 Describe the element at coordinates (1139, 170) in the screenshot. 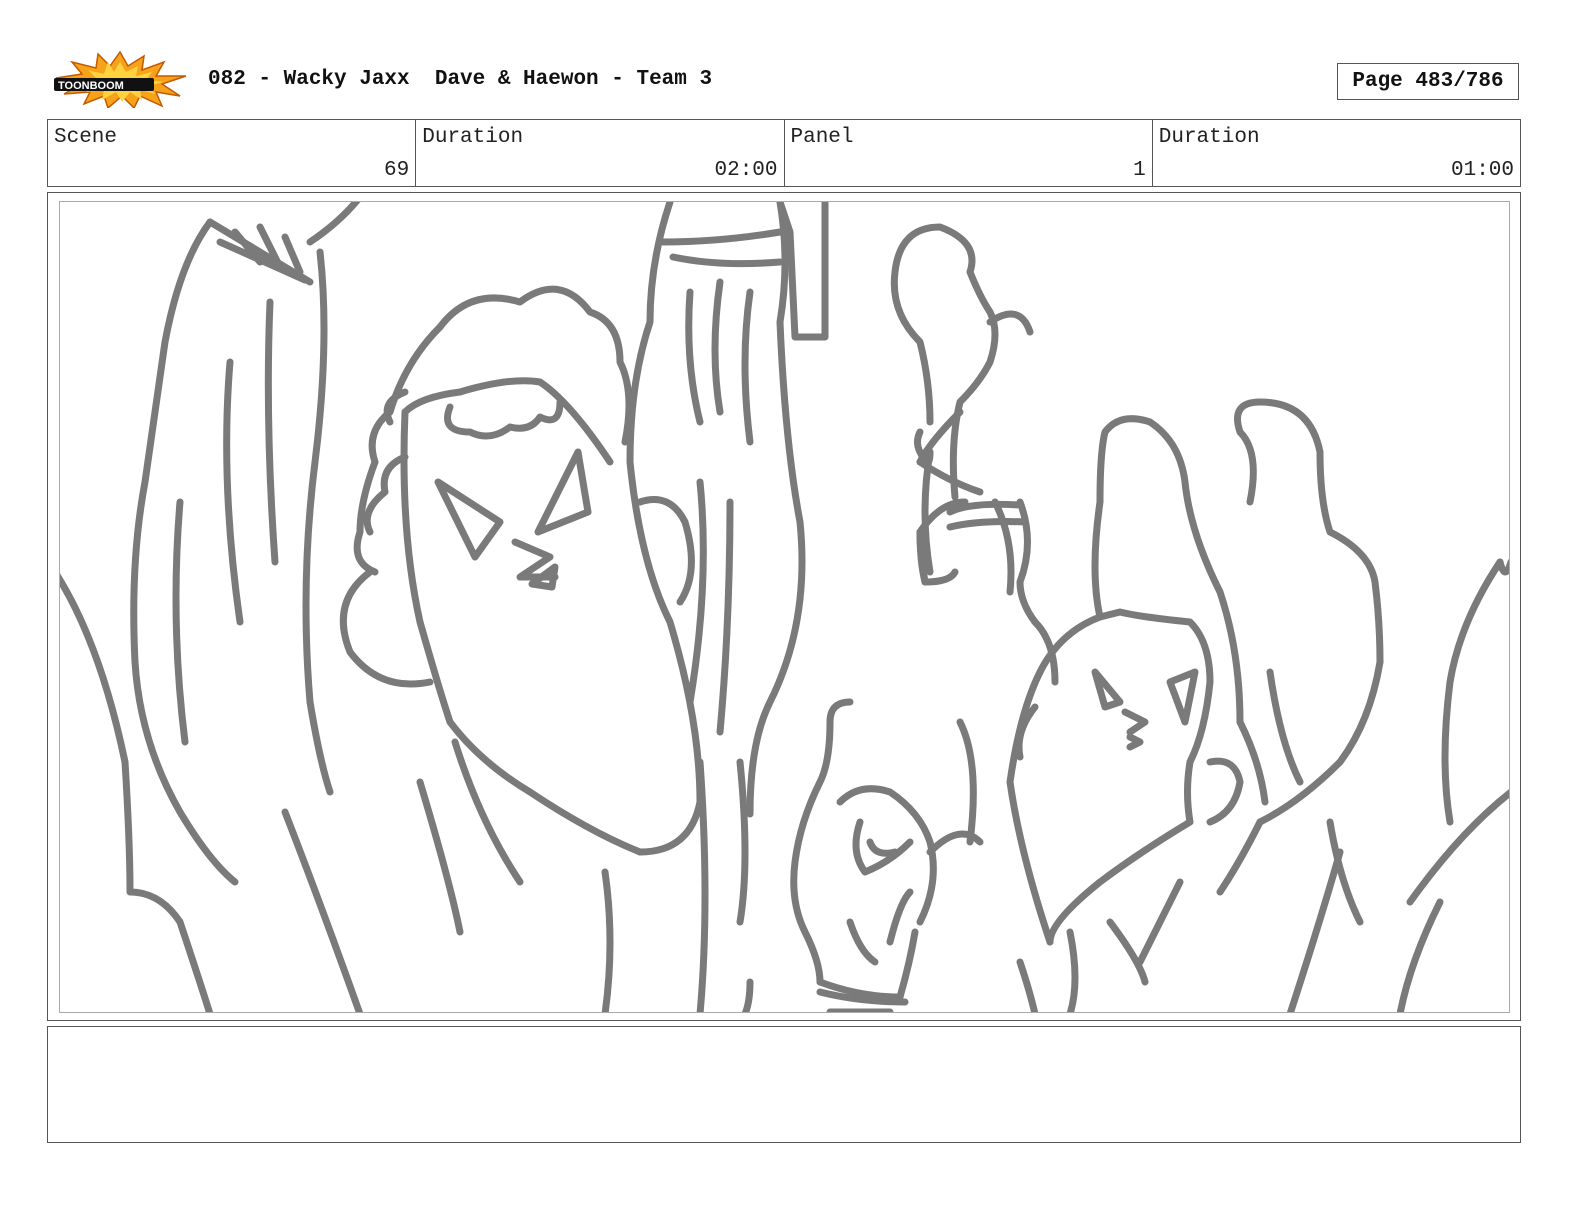

I see `panel-value: 1` at that location.